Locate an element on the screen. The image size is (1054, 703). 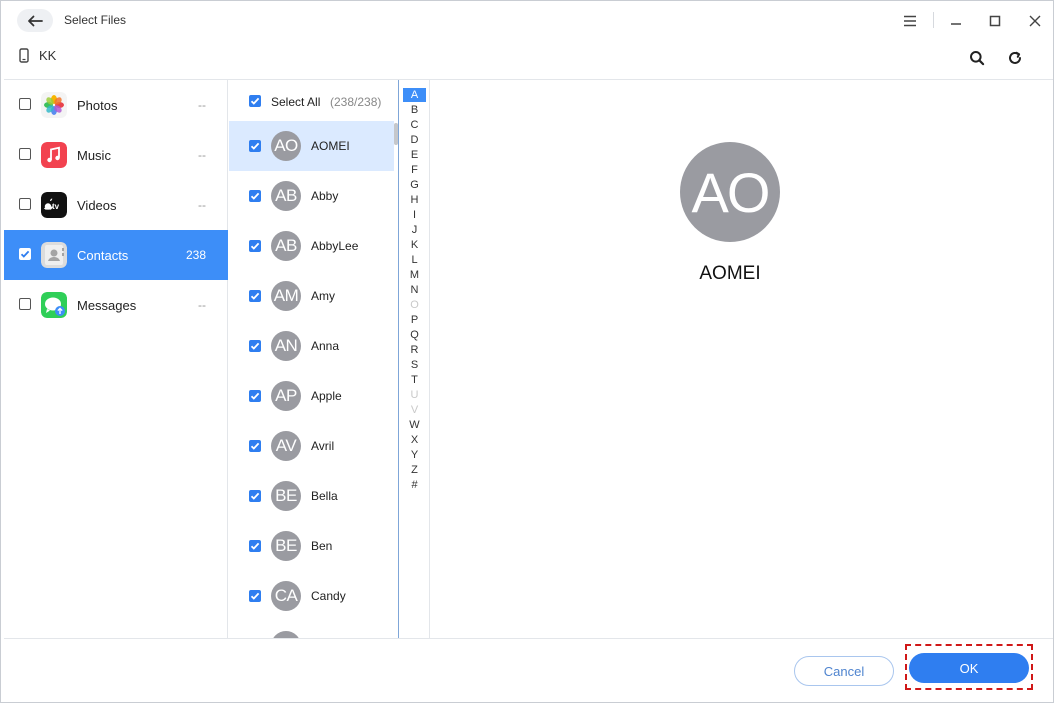
alphabet-letter: W is located at coordinates (414, 425).